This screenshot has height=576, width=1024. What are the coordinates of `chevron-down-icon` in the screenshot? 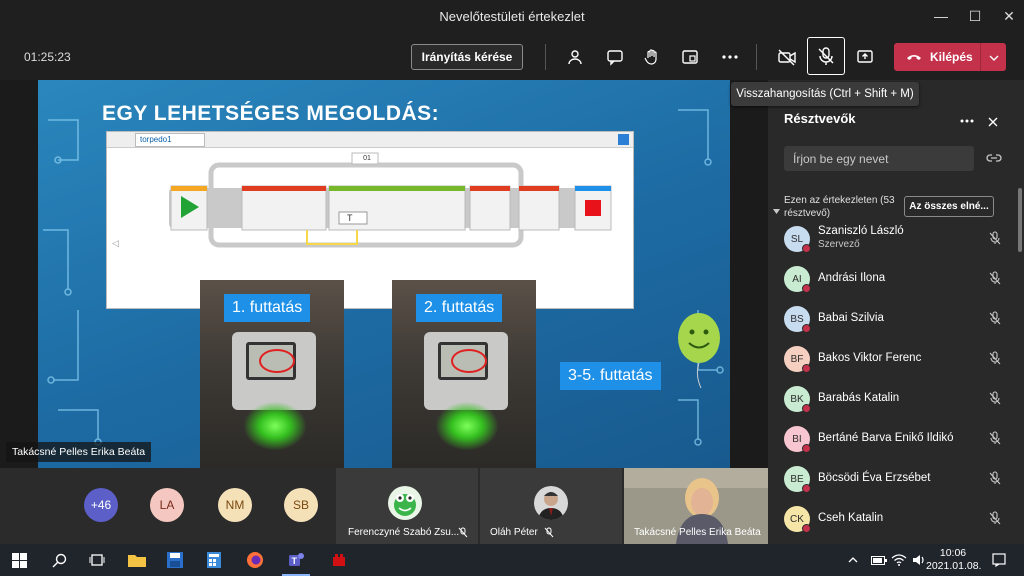 It's located at (993, 57).